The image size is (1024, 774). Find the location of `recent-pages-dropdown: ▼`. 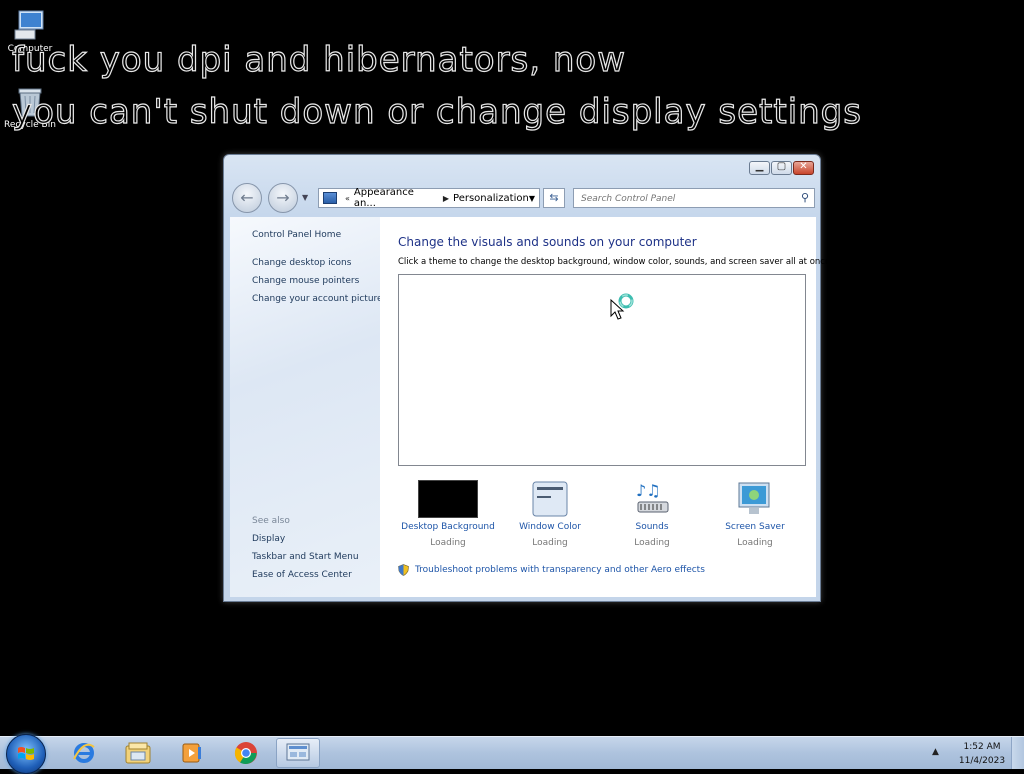

recent-pages-dropdown: ▼ is located at coordinates (305, 197).